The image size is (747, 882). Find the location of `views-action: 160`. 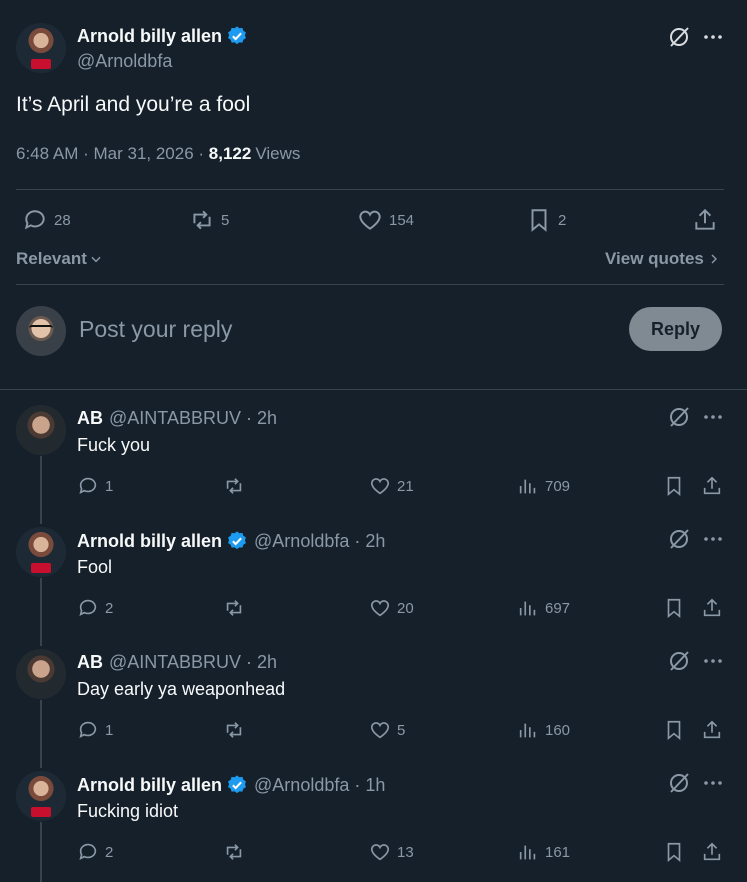

views-action: 160 is located at coordinates (543, 730).